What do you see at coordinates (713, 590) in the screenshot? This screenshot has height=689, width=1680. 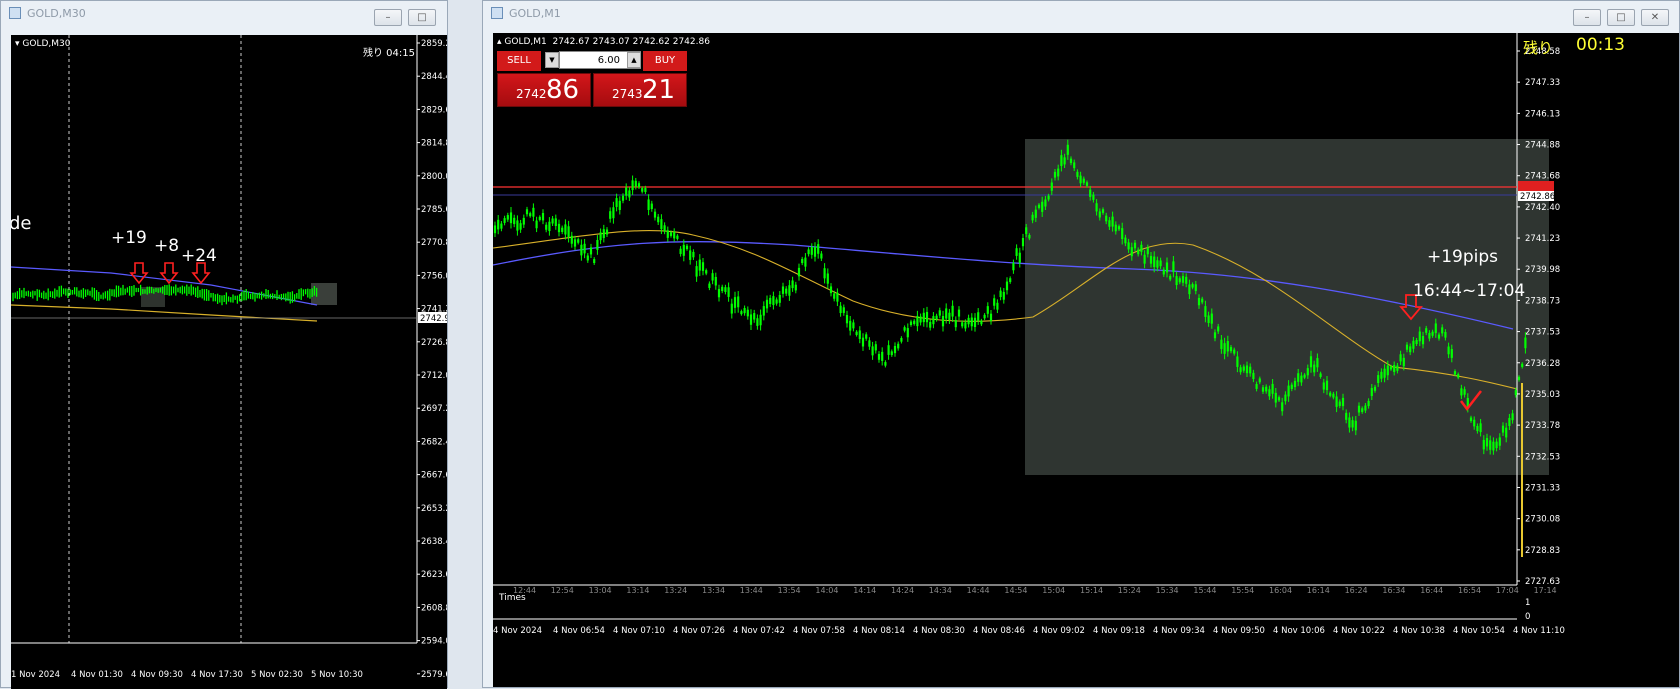 I see `right-upper-time-label: 13:34` at bounding box center [713, 590].